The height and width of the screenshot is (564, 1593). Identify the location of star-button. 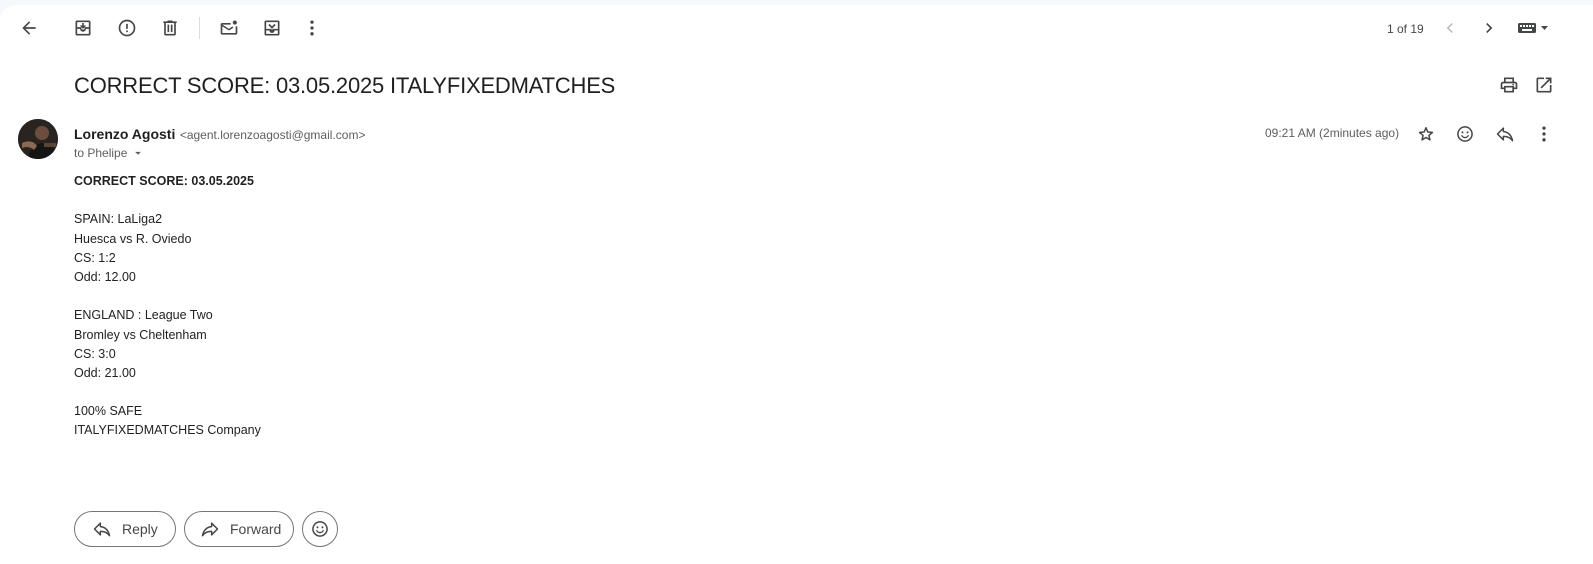
(1426, 134).